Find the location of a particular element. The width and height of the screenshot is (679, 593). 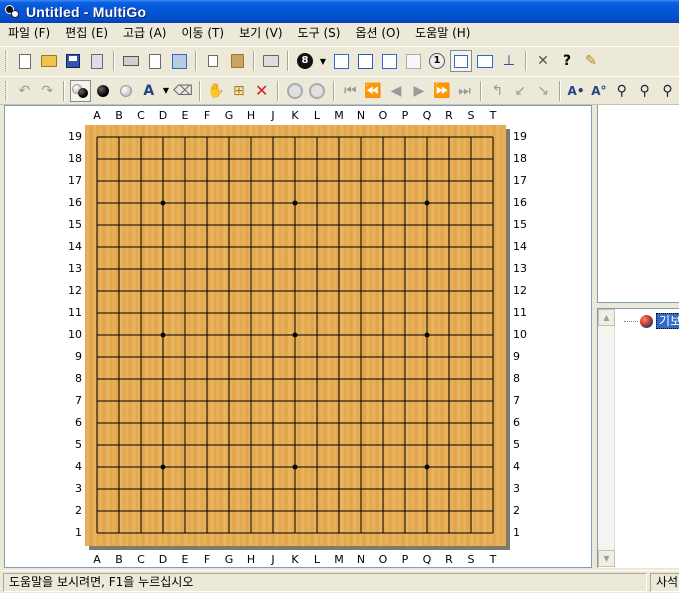

column-label-top: K is located at coordinates (295, 115).